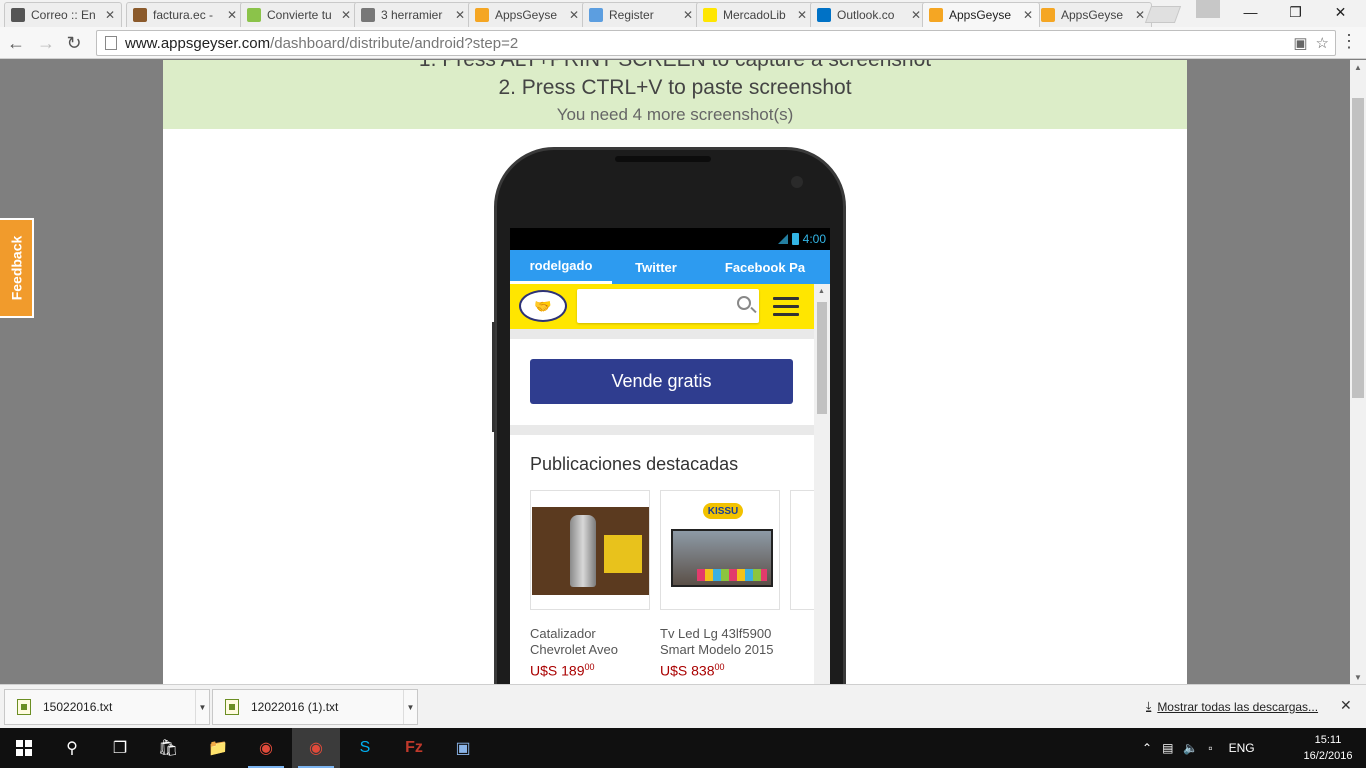  What do you see at coordinates (720, 650) in the screenshot?
I see `listing-name-line2: Smart Modelo 2015` at bounding box center [720, 650].